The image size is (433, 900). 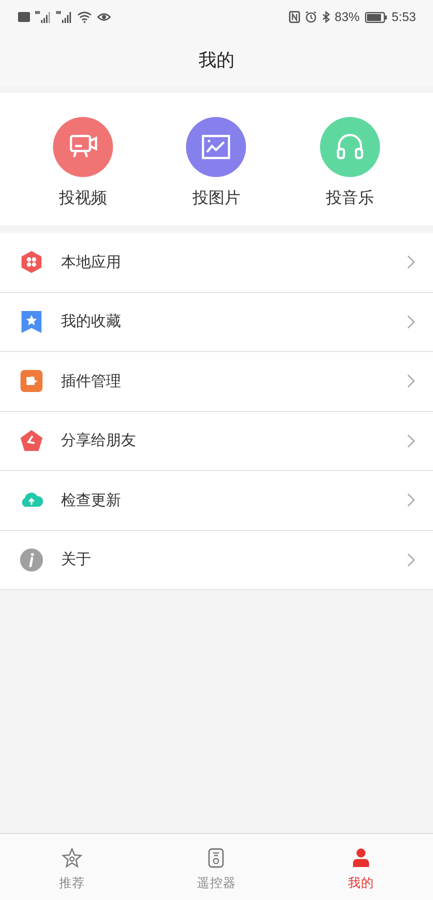 I want to click on tab-bar-item: 我的, so click(x=360, y=867).